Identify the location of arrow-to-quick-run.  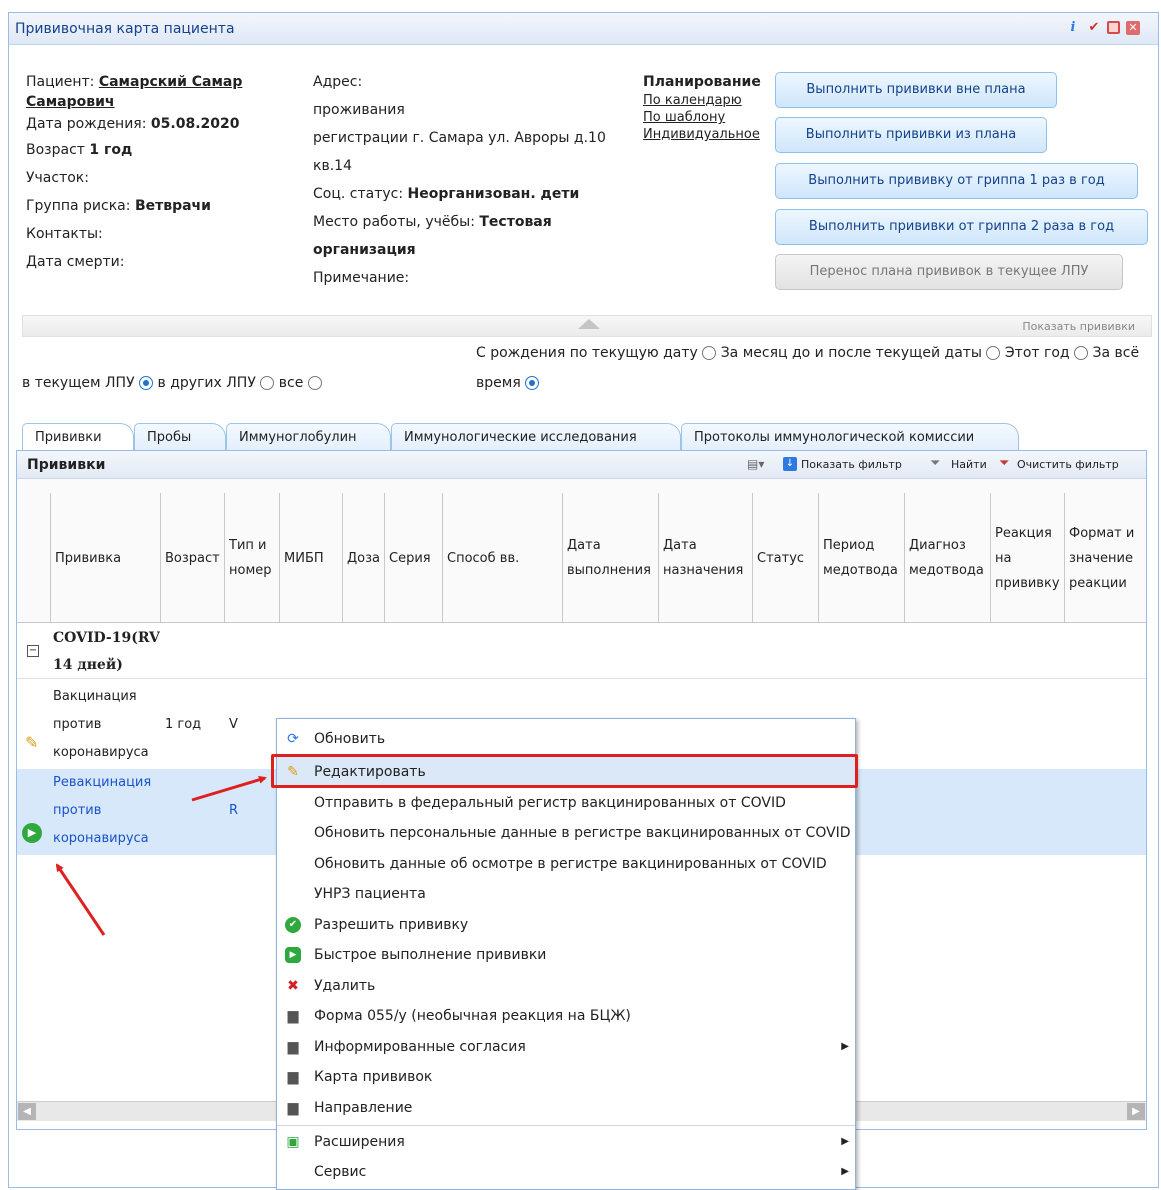
(80, 899).